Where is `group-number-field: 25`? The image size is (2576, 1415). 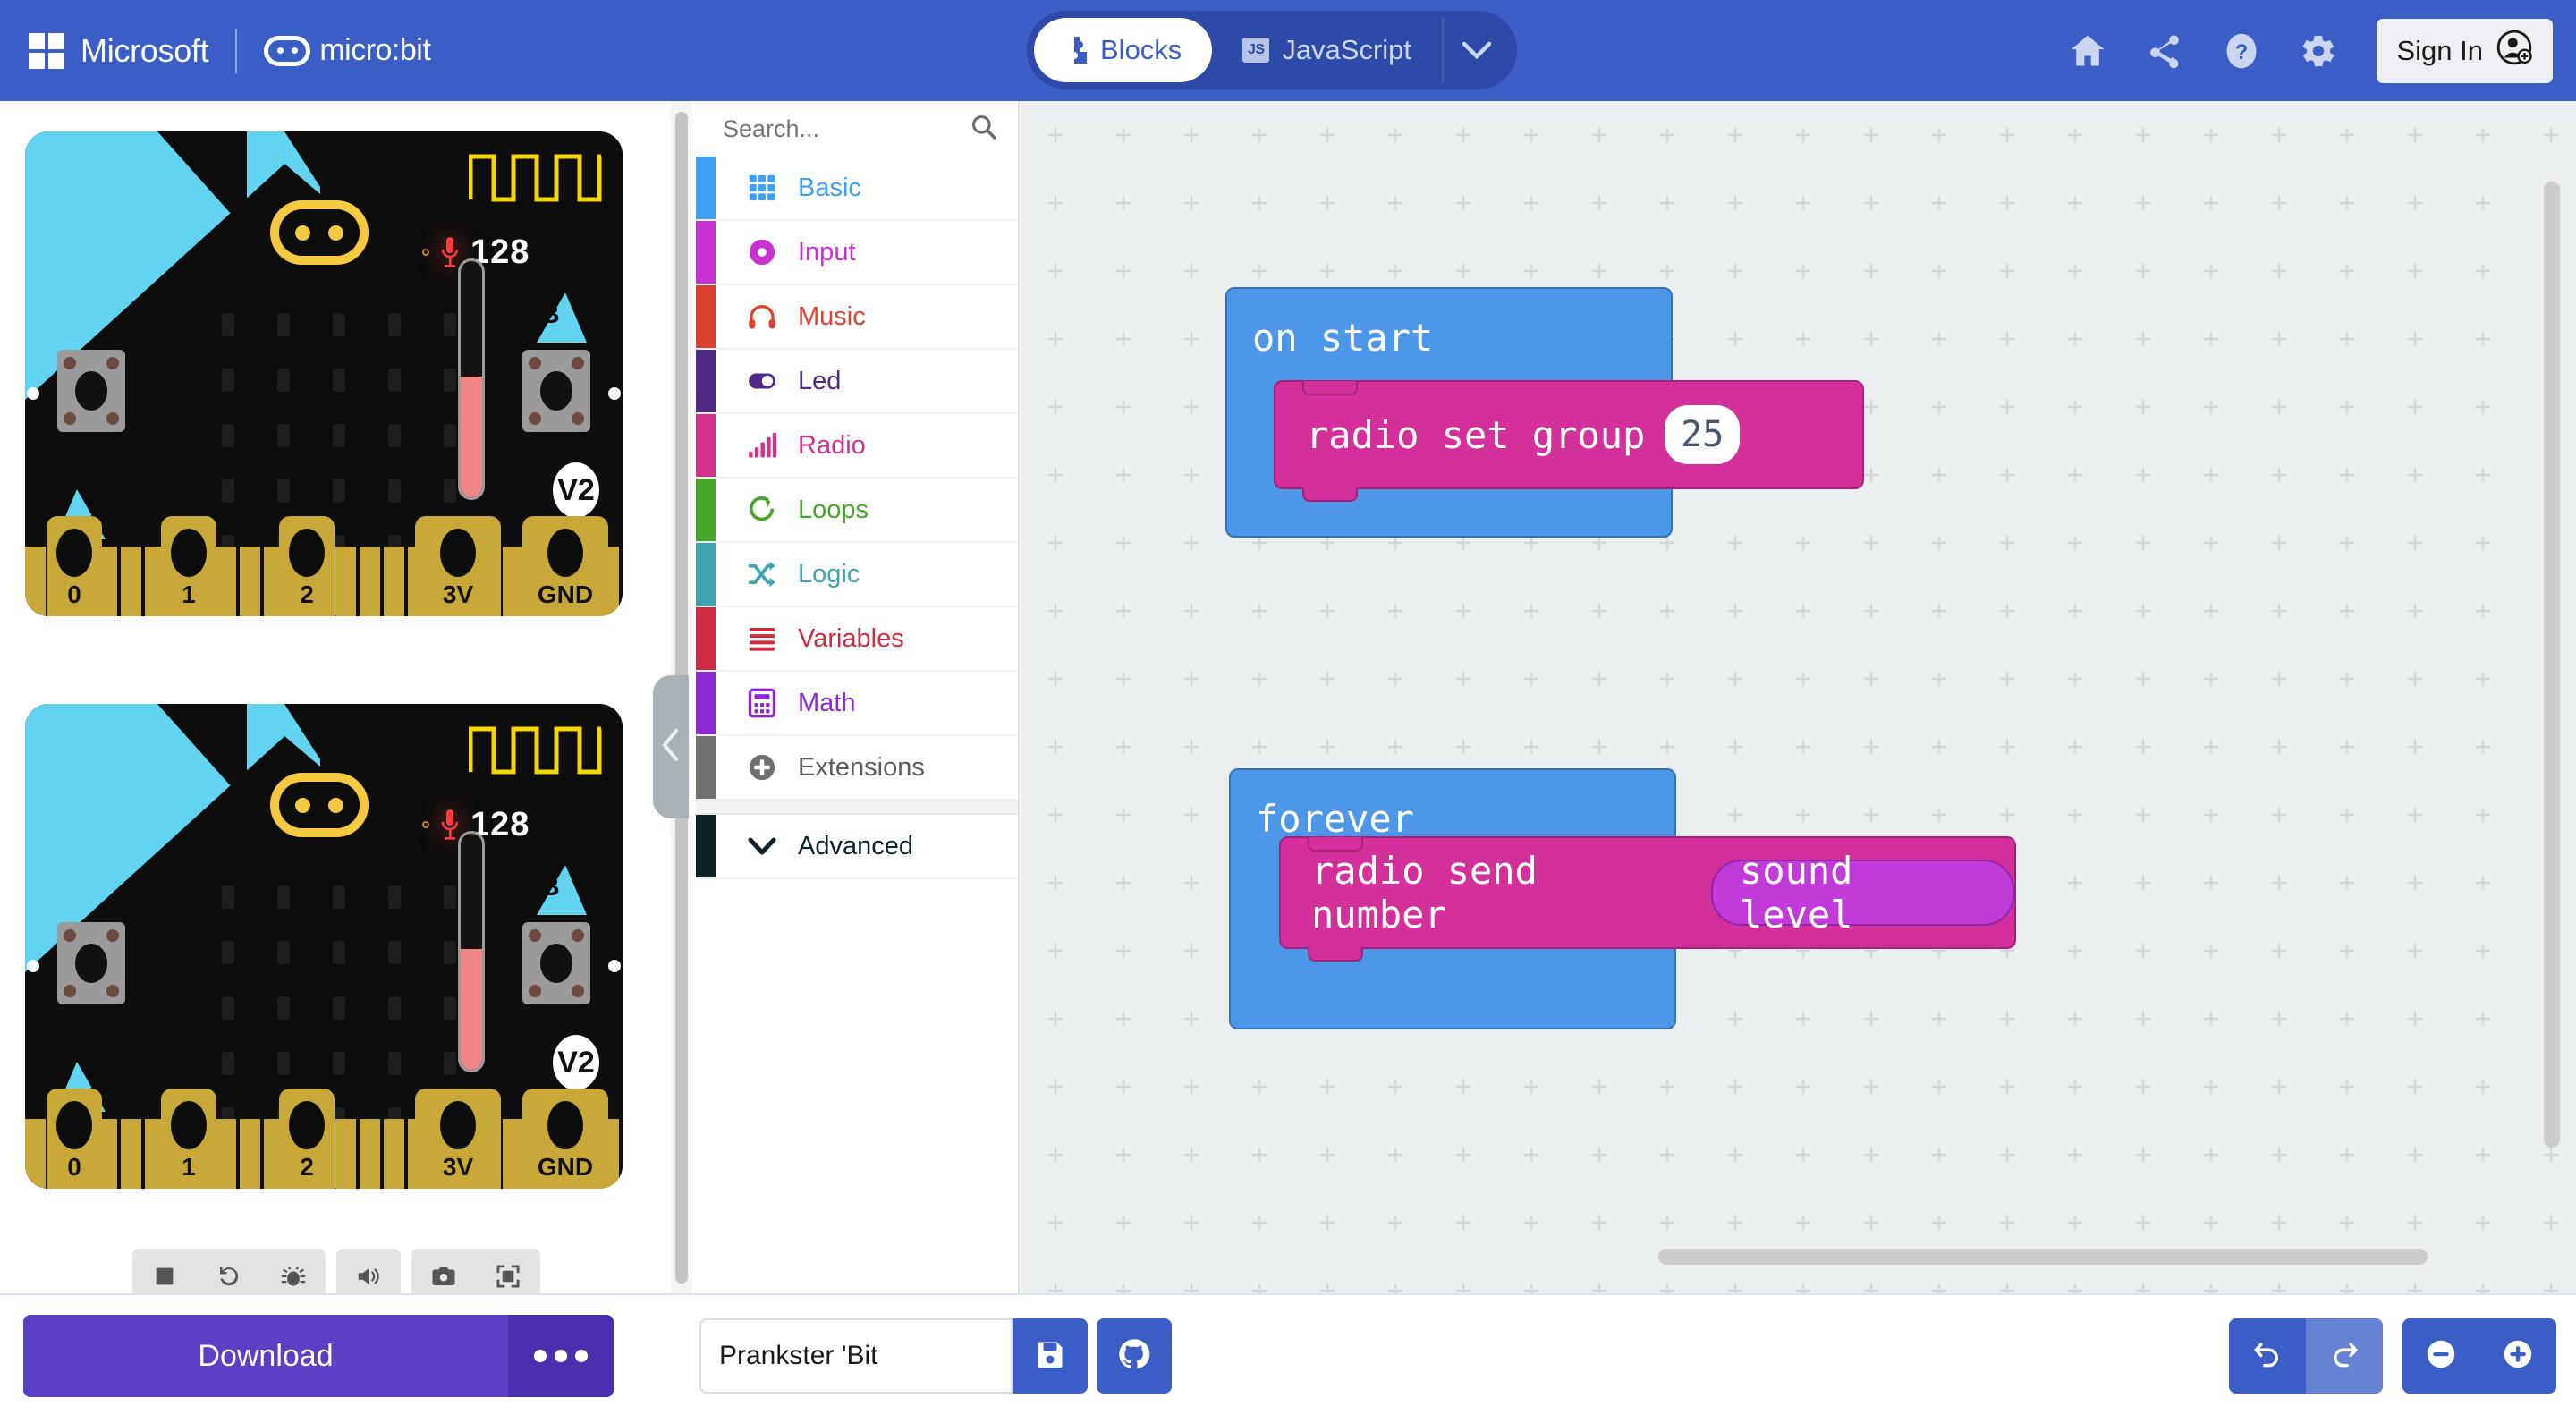 group-number-field: 25 is located at coordinates (1703, 434).